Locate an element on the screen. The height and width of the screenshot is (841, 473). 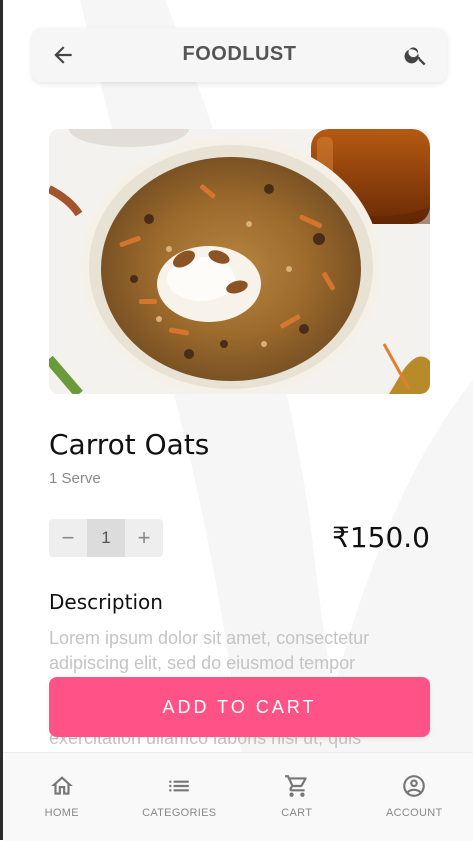
nav-label-home: HOME is located at coordinates (62, 813).